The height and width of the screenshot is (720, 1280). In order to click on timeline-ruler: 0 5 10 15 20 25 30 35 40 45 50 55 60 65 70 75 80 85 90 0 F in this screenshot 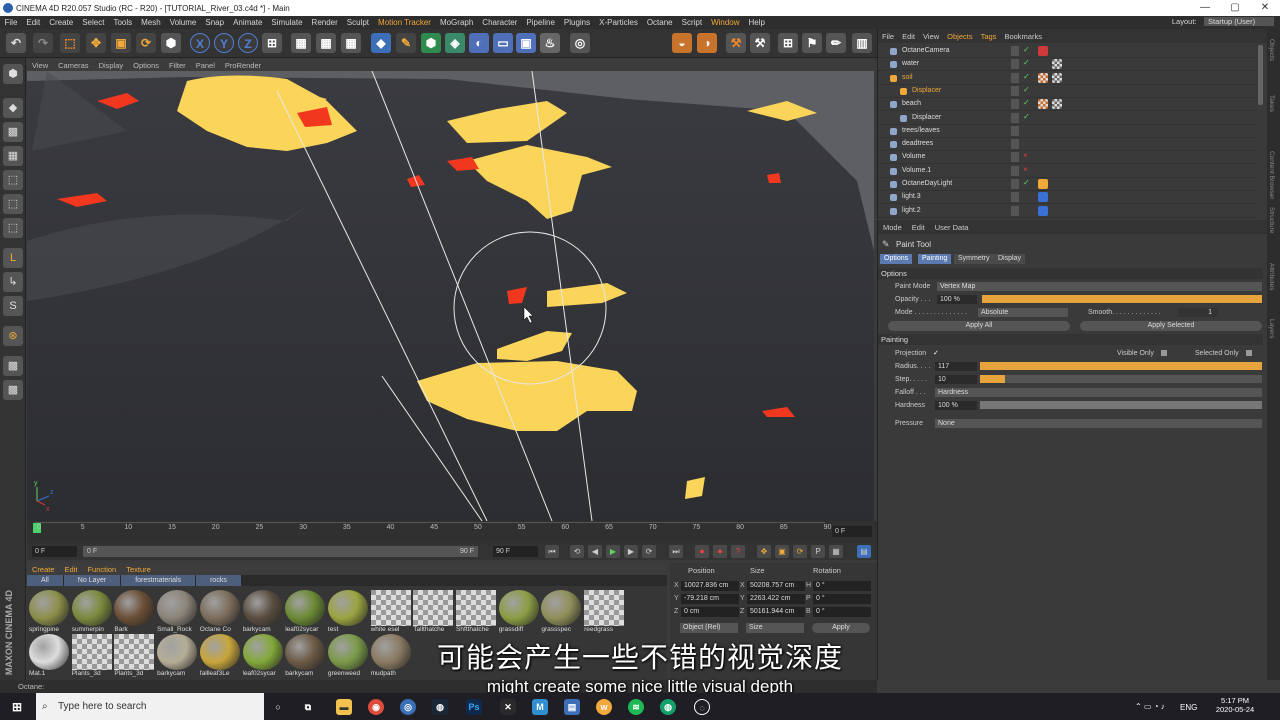, I will do `click(452, 532)`.